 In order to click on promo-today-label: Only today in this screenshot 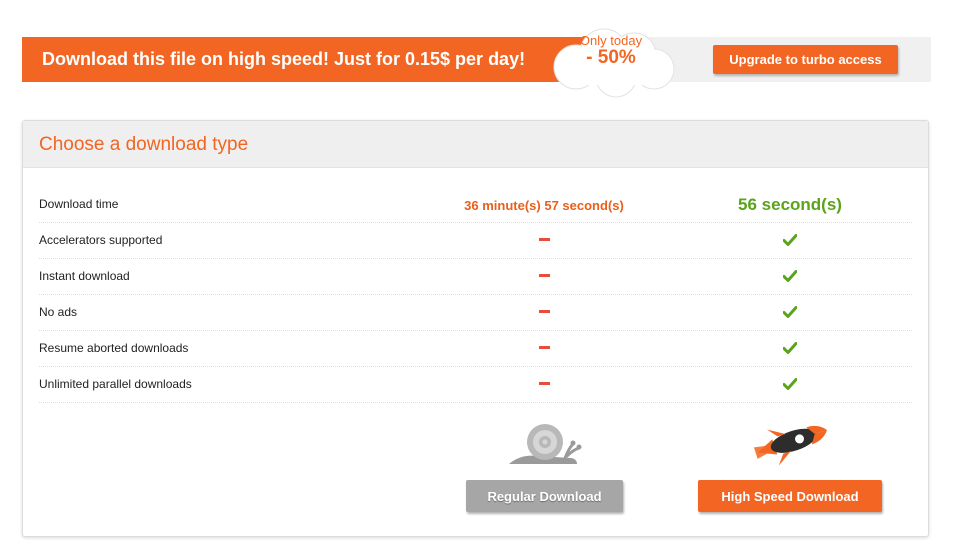, I will do `click(611, 40)`.